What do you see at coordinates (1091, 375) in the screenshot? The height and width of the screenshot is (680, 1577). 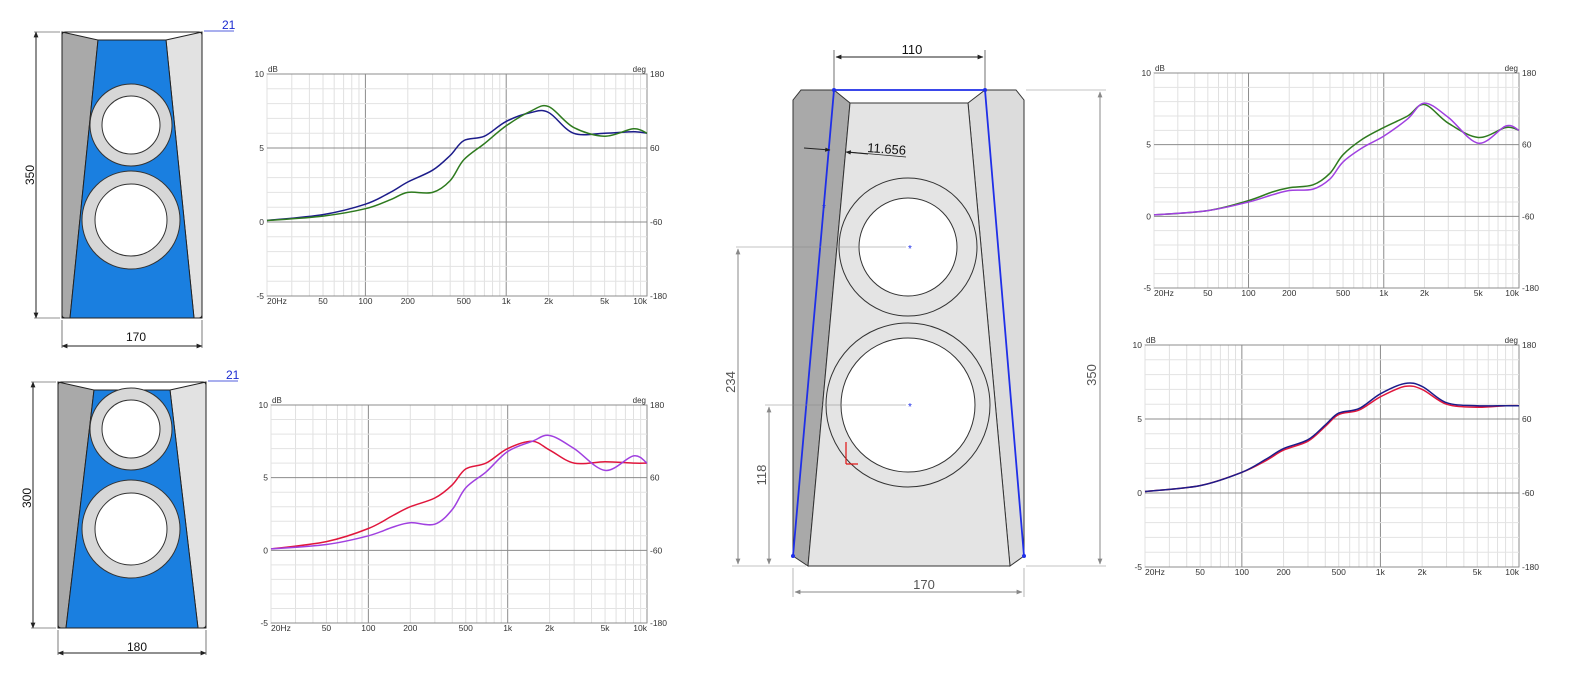 I see `sketch-height-dimension: 350` at bounding box center [1091, 375].